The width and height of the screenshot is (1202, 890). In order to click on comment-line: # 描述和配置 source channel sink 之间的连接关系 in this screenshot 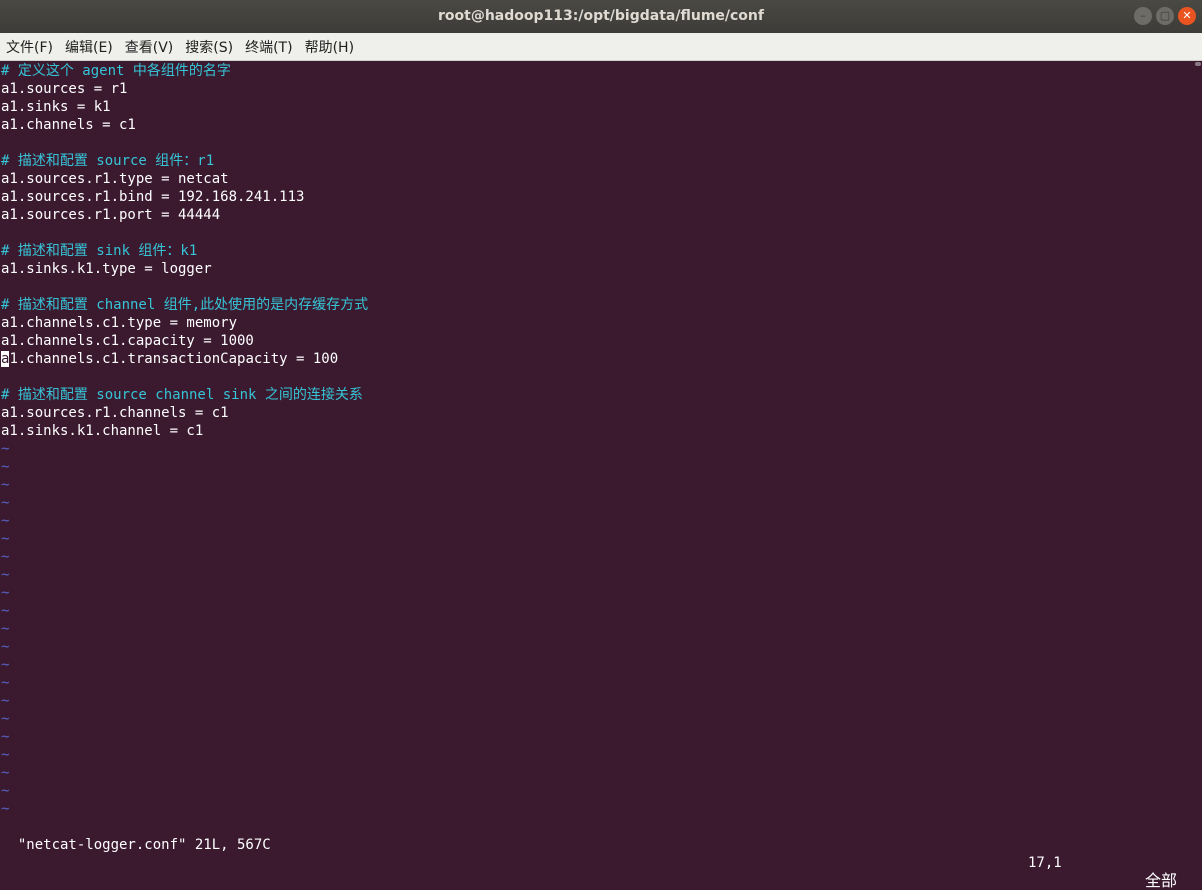, I will do `click(182, 395)`.